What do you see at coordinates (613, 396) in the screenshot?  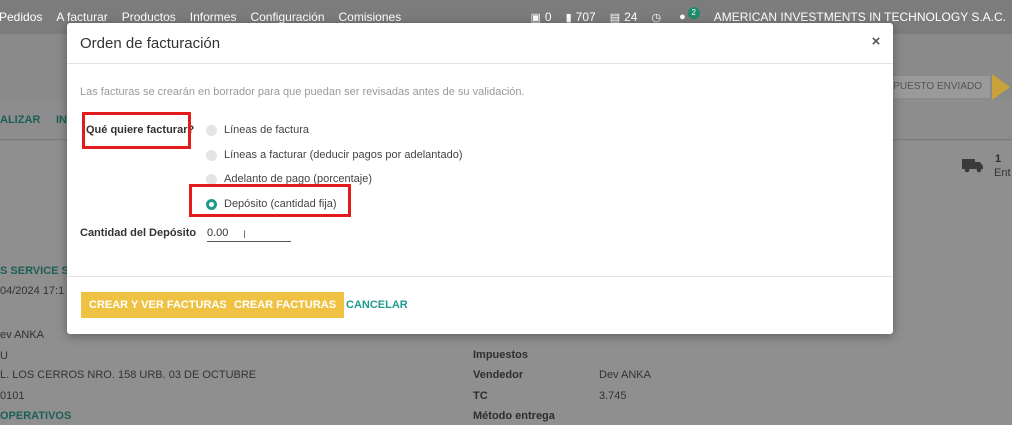 I see `field-value-tc: 3.745` at bounding box center [613, 396].